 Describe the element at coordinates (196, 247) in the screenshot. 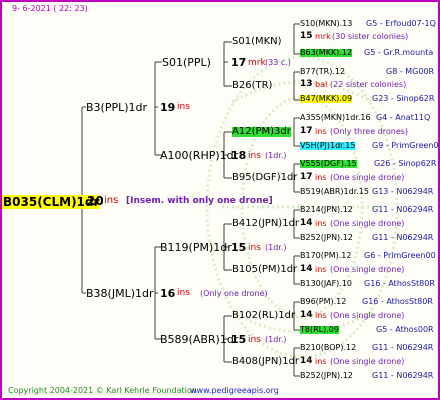

I see `gen2-queen: B119(PM)1dr` at that location.